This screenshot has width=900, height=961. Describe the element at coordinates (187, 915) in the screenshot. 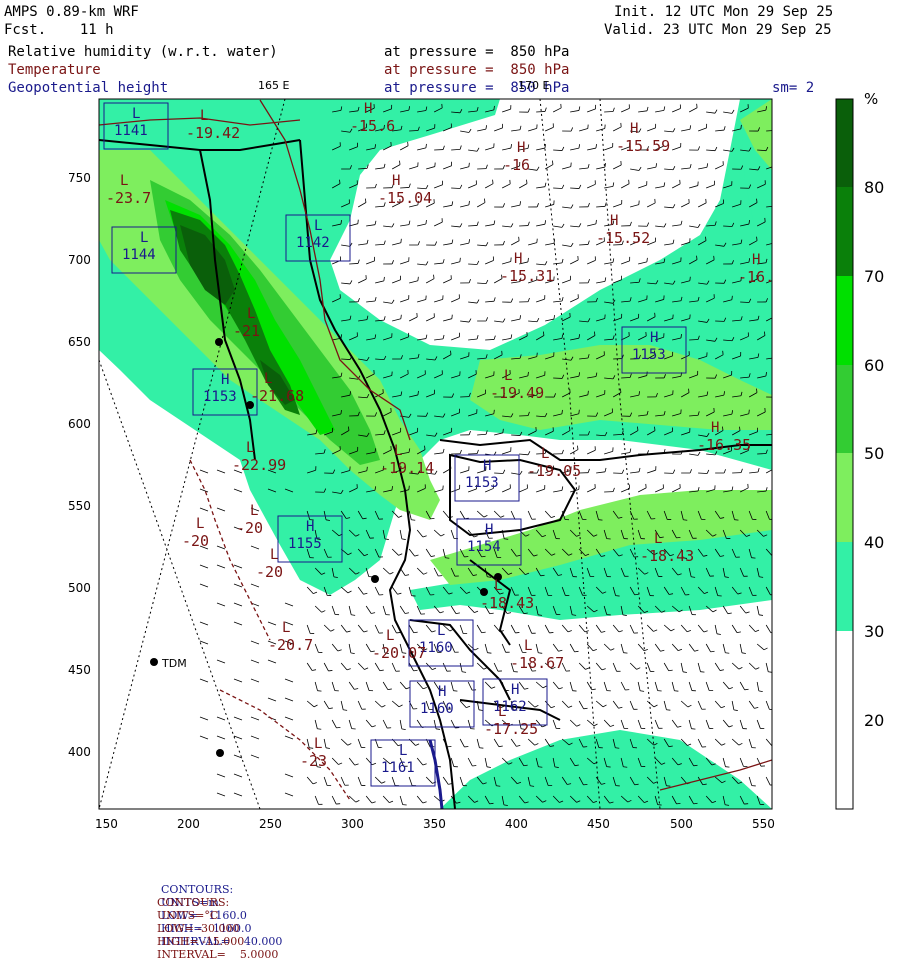

I see `footer-temp-units: UNITS=°C` at that location.